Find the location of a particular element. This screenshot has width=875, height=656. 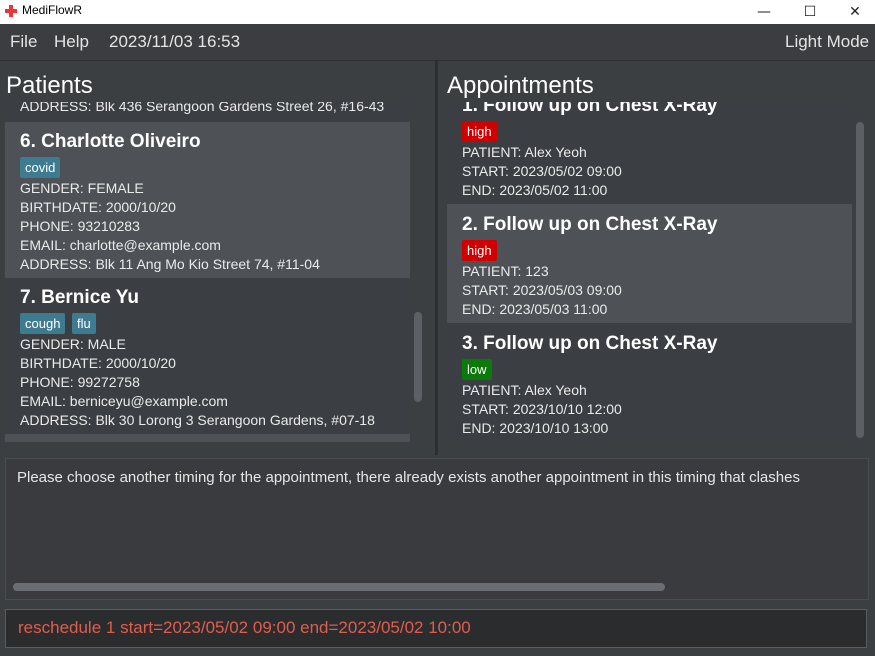

appointment-start: START: 2023/05/02 09:00 is located at coordinates (542, 171).